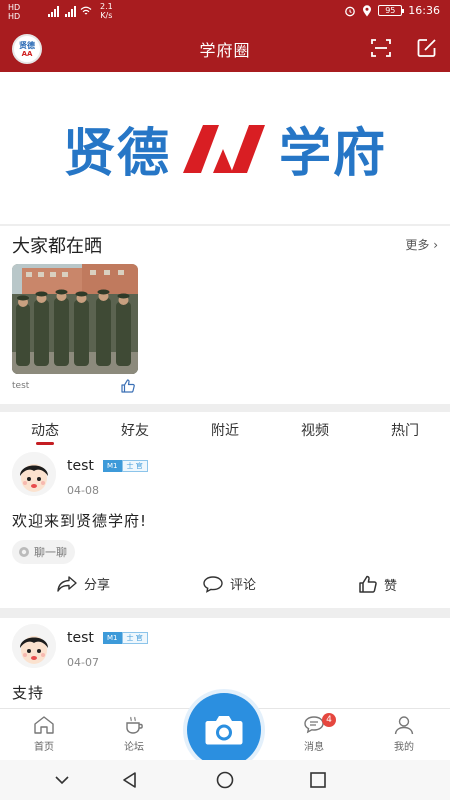  I want to click on scan-icon, so click(381, 48).